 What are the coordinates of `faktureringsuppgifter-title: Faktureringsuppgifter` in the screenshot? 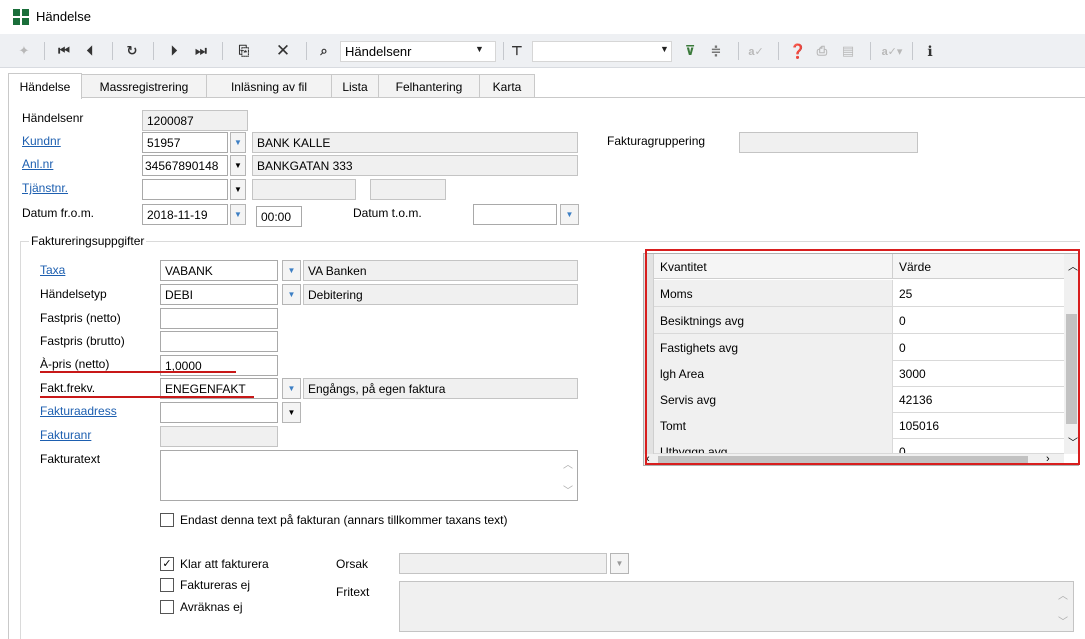 It's located at (88, 241).